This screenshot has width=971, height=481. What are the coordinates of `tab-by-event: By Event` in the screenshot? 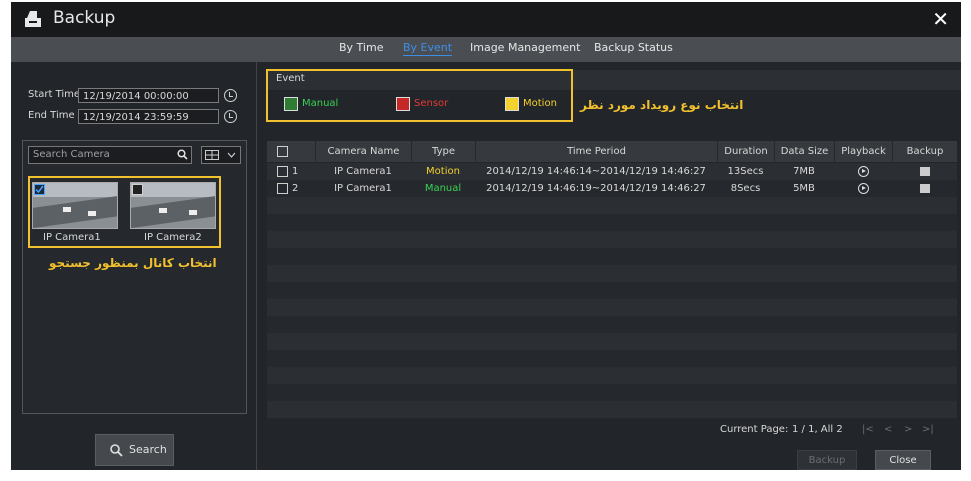 It's located at (428, 48).